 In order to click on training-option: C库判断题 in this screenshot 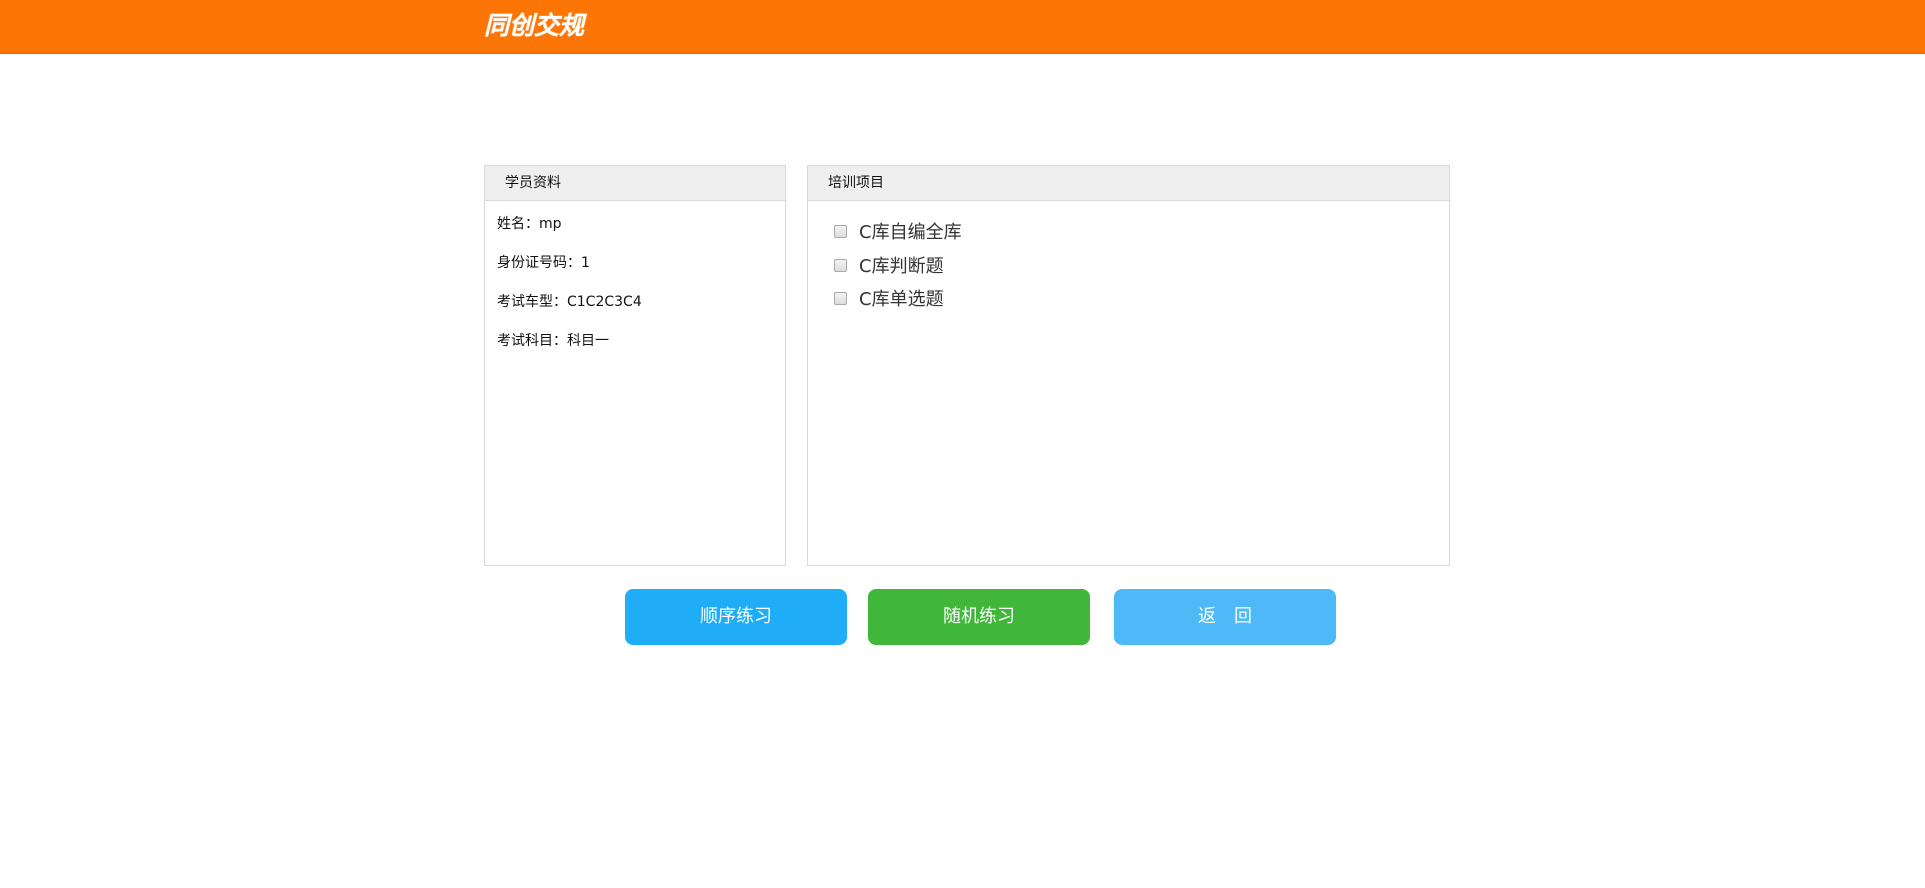, I will do `click(889, 265)`.